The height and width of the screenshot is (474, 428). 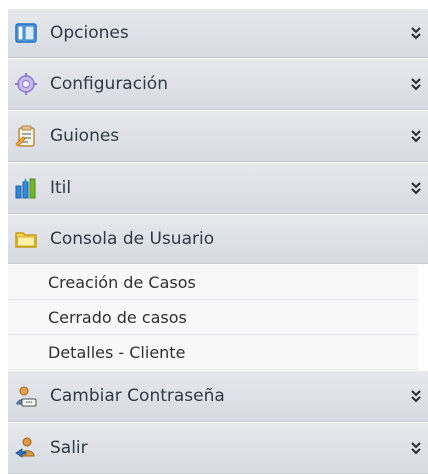 I want to click on folder-icon, so click(x=26, y=240).